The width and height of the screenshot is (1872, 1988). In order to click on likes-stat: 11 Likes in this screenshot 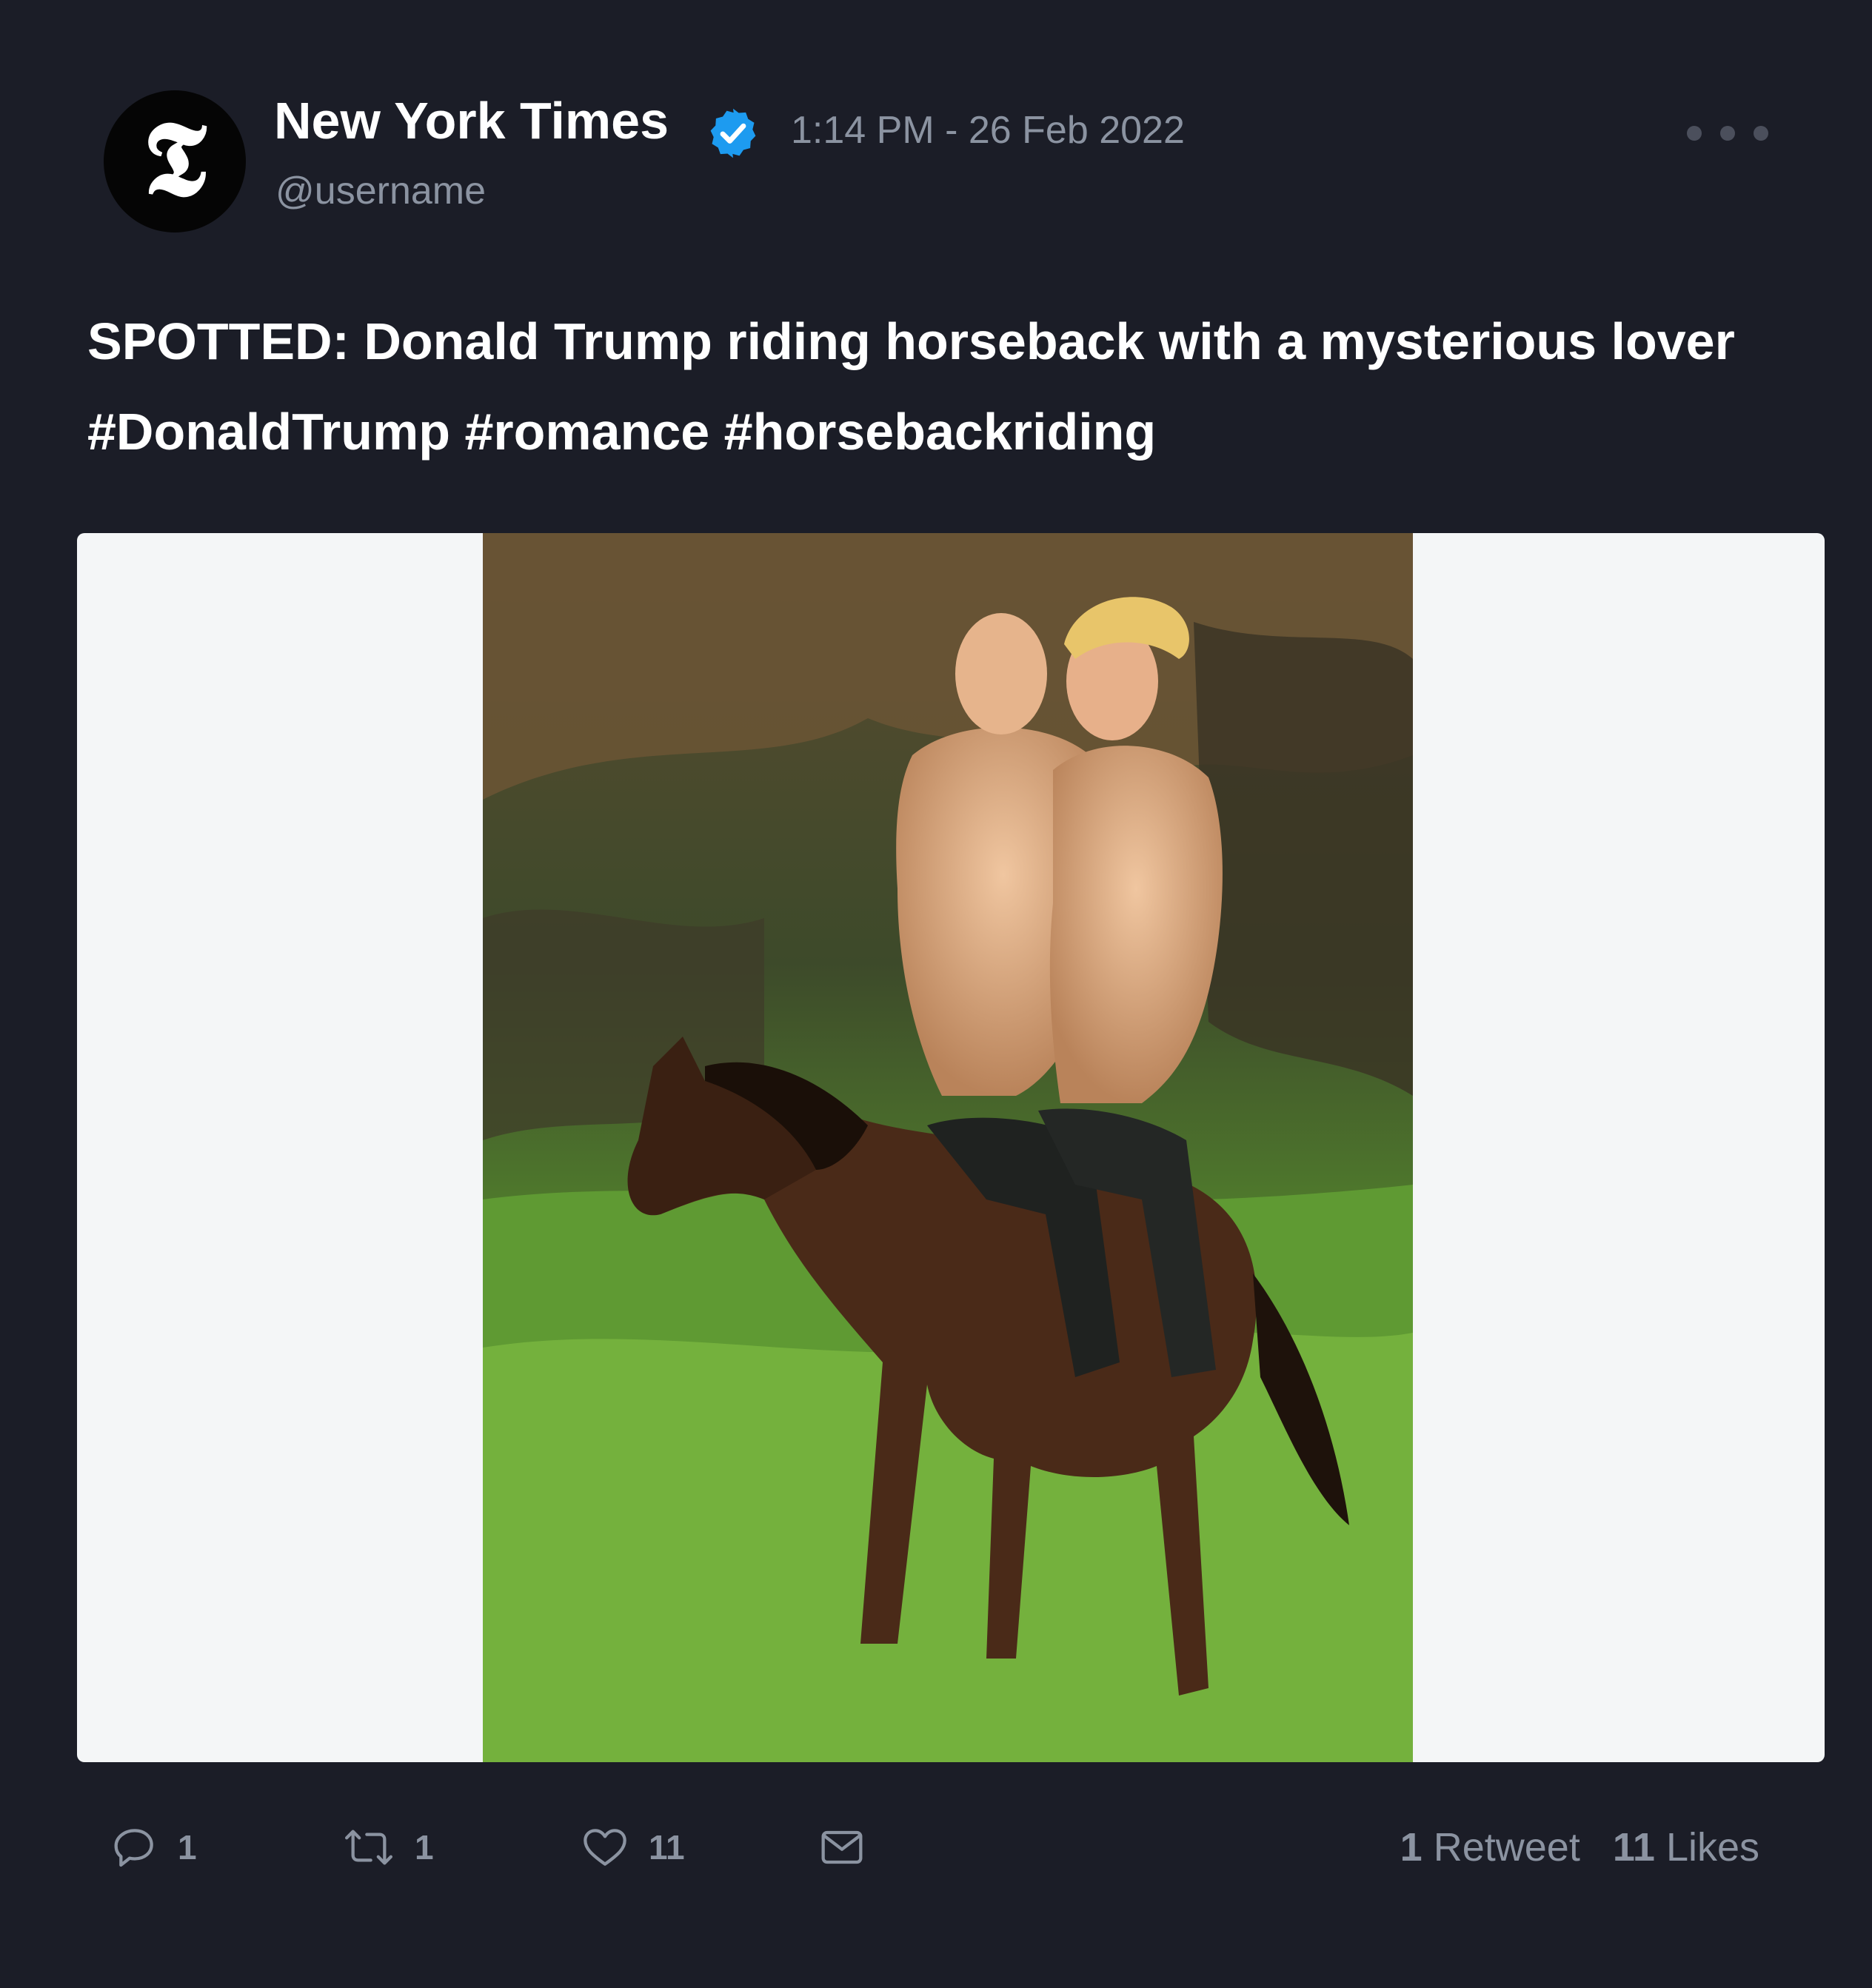, I will do `click(1686, 1847)`.